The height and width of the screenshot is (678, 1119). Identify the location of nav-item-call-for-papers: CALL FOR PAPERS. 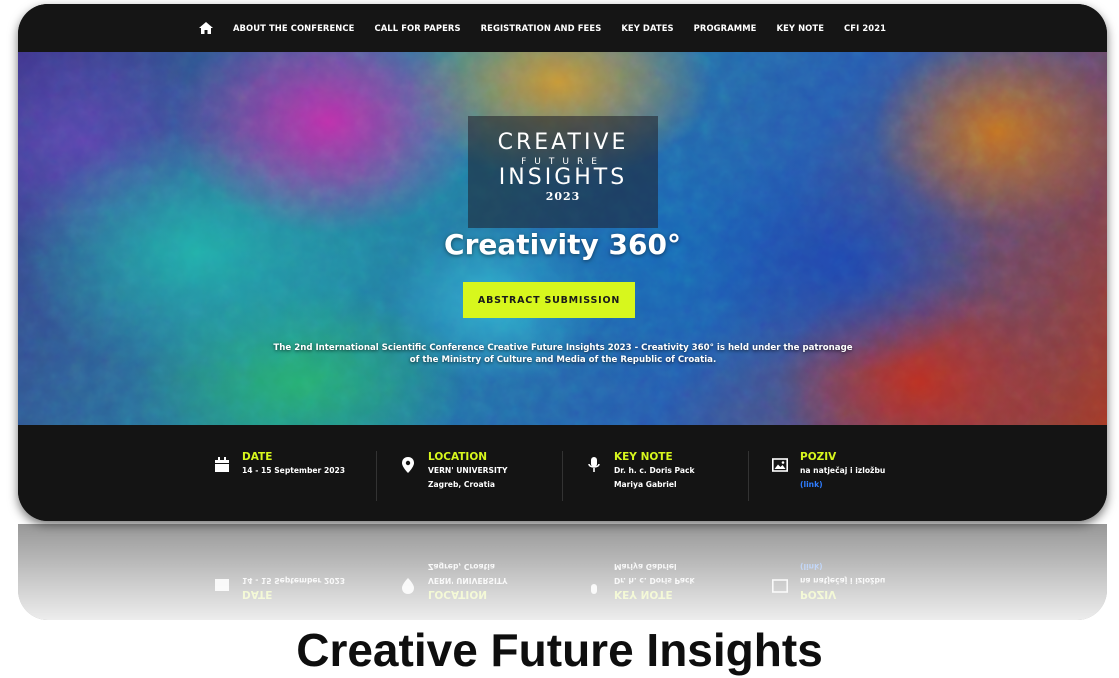
(417, 28).